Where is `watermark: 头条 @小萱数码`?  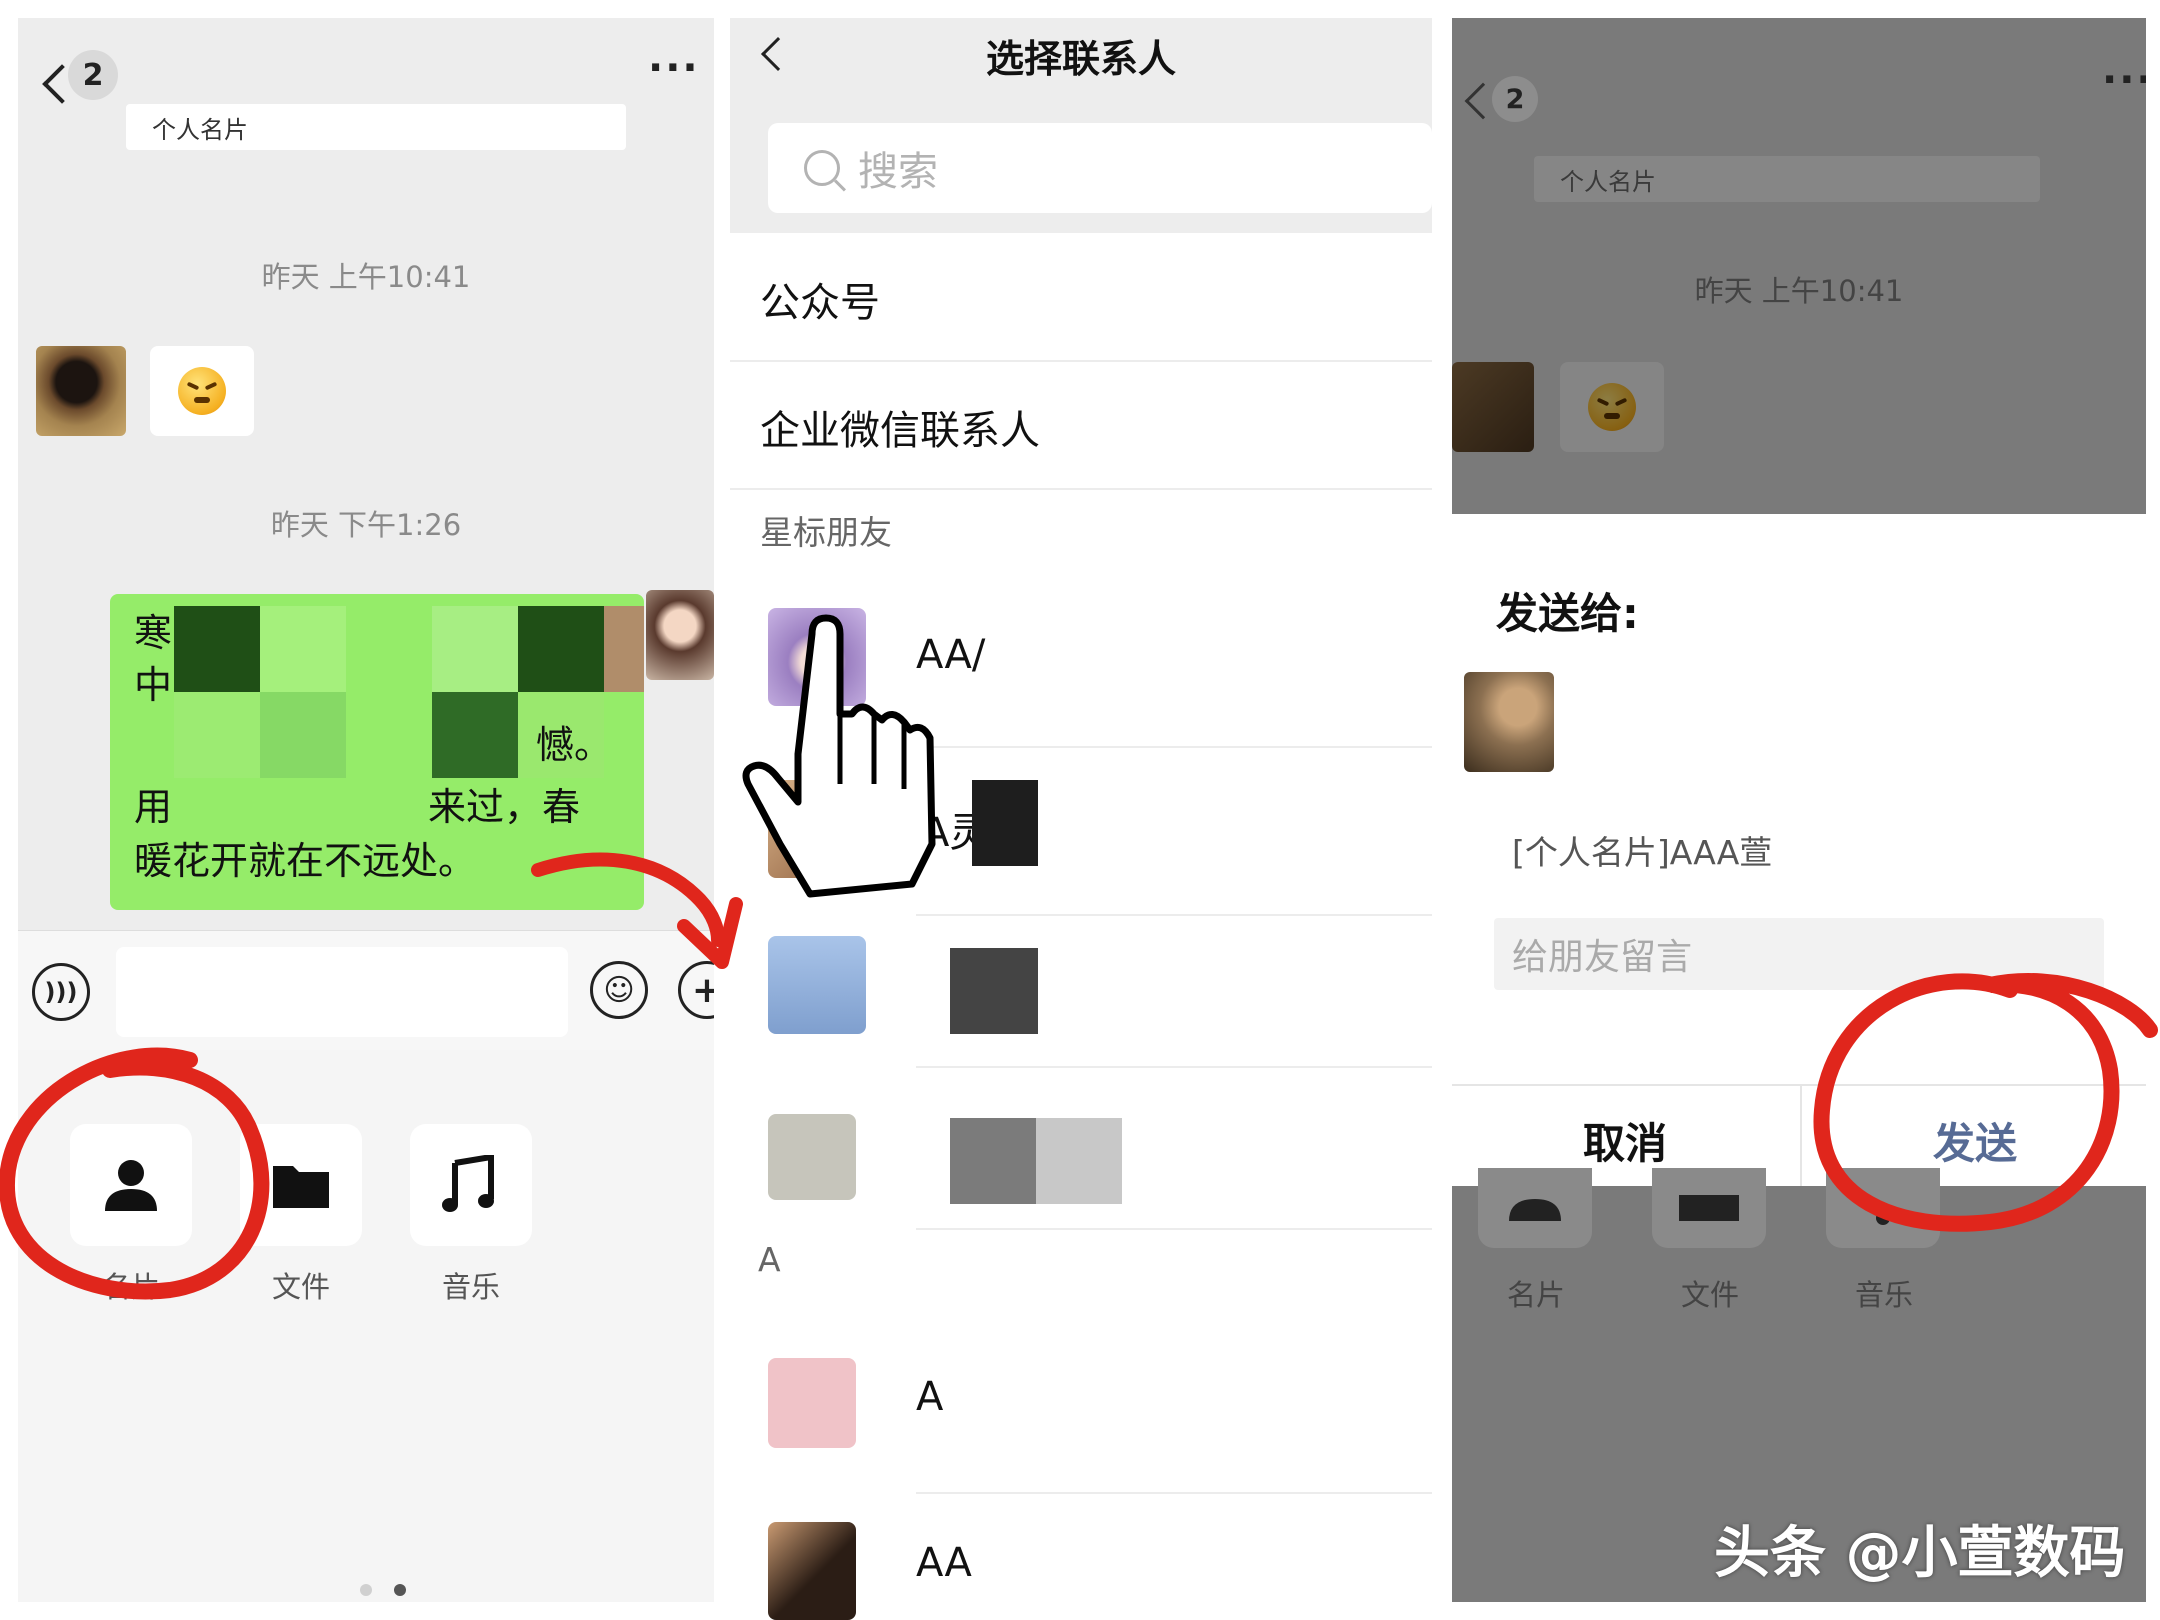
watermark: 头条 @小萱数码 is located at coordinates (1920, 1553).